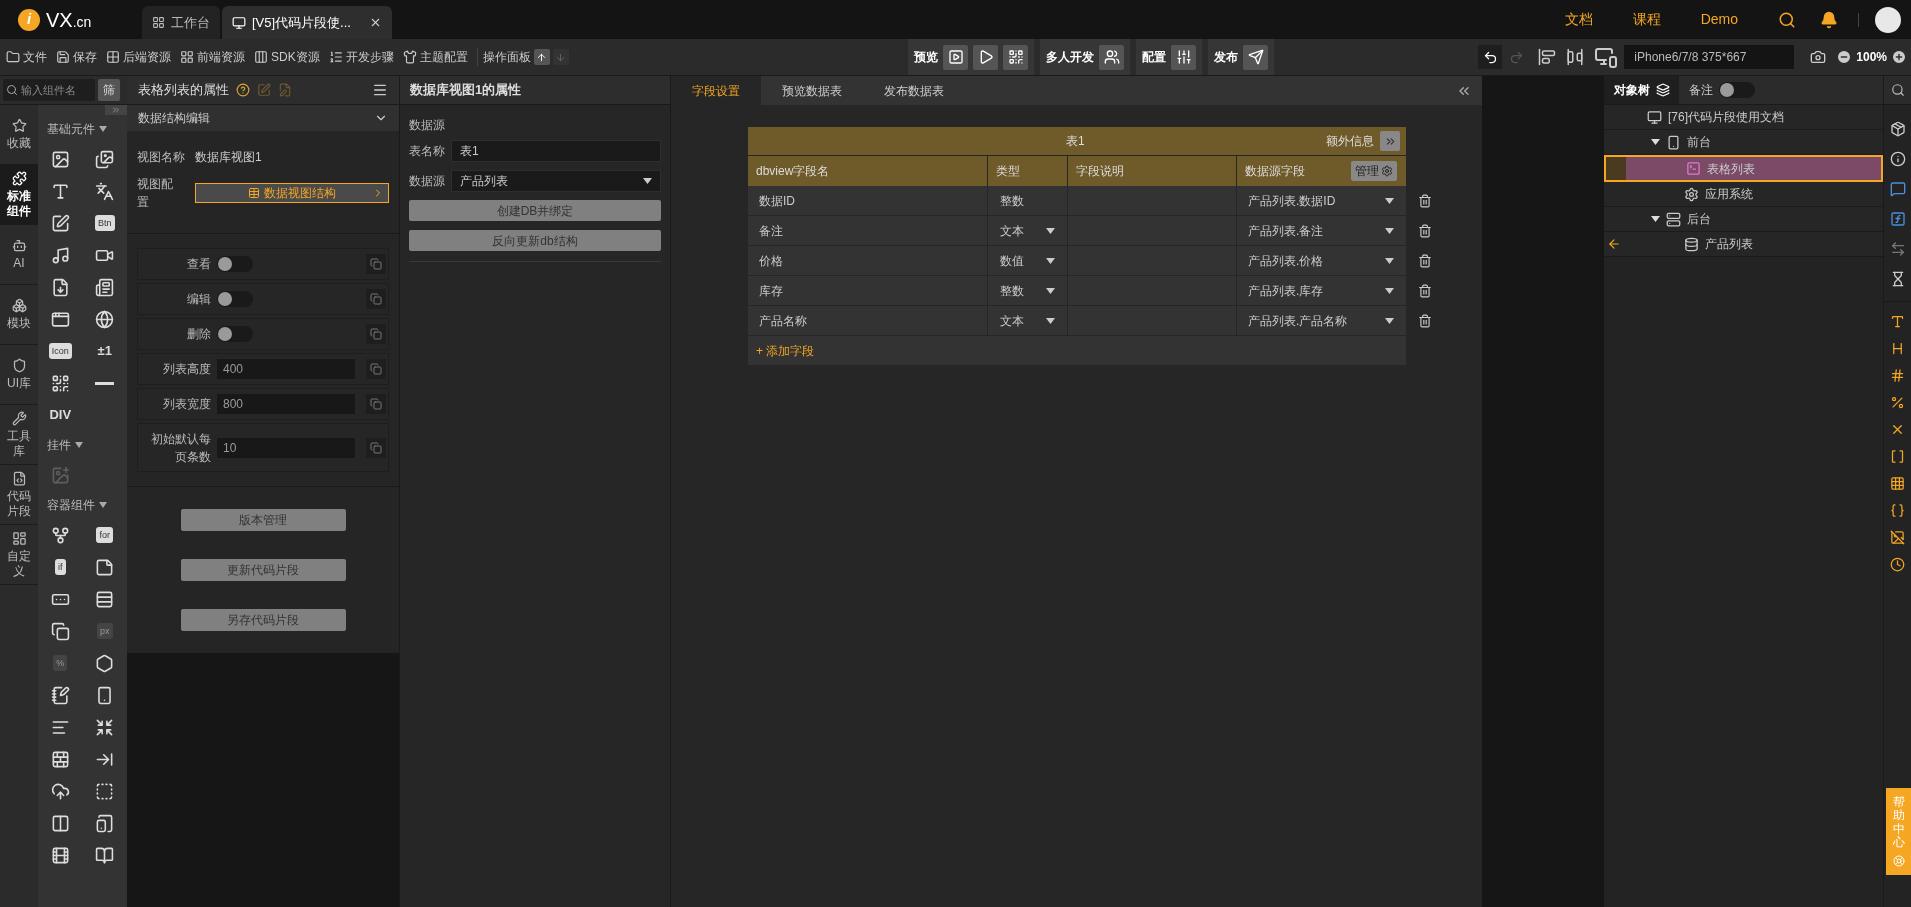 Image resolution: width=1911 pixels, height=907 pixels. Describe the element at coordinates (1027, 260) in the screenshot. I see `type-select: 数值` at that location.